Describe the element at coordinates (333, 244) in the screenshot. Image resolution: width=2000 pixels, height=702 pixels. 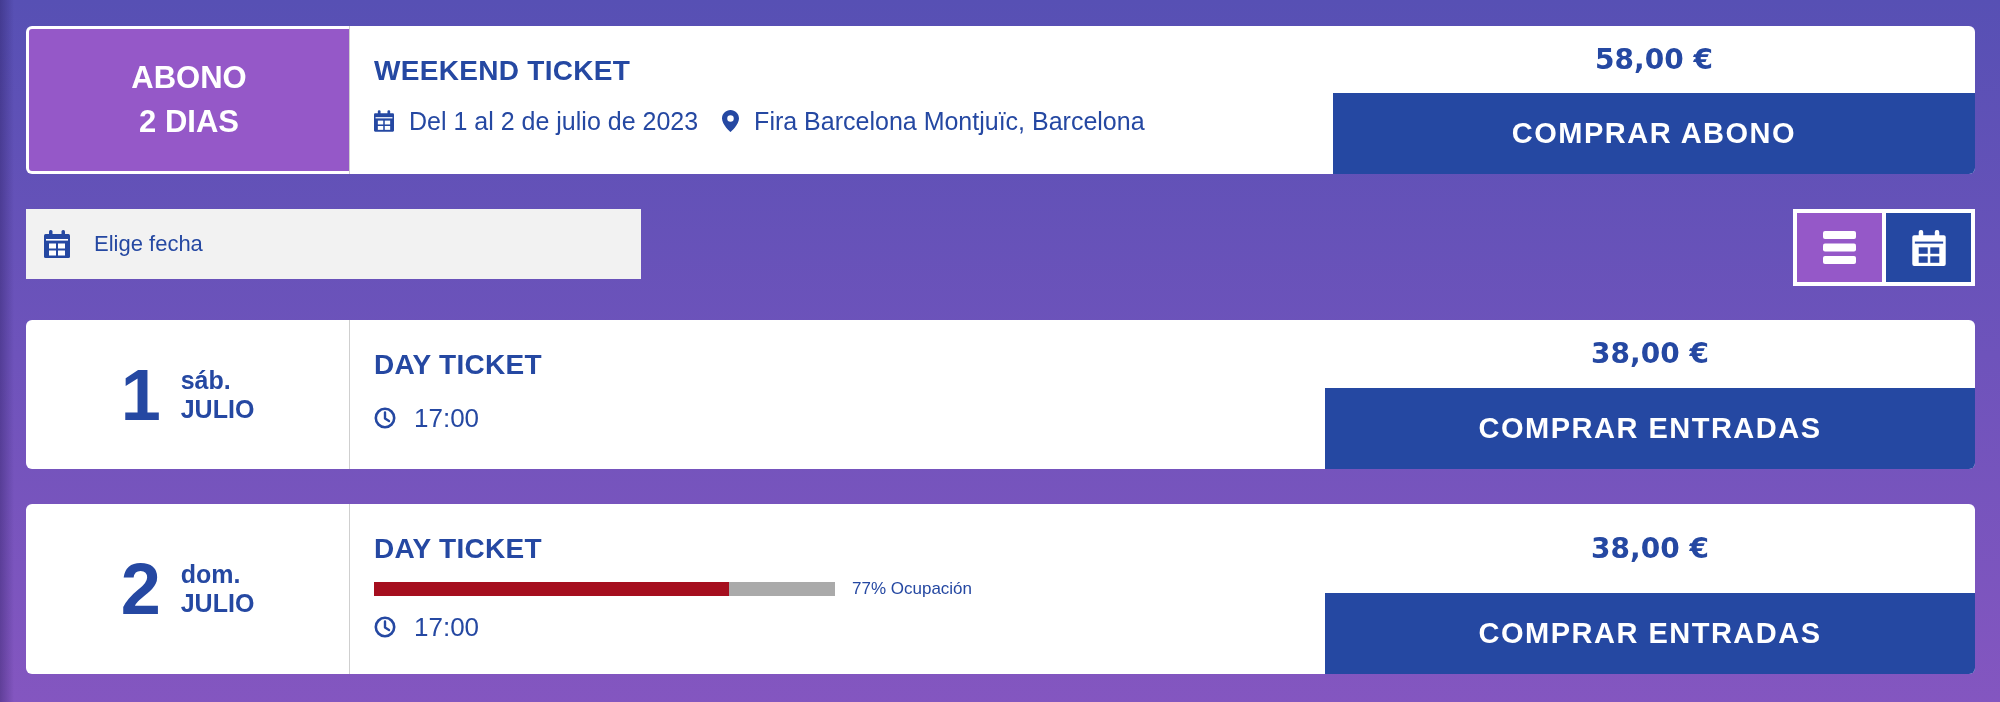
I see `date-field: Elige fecha` at that location.